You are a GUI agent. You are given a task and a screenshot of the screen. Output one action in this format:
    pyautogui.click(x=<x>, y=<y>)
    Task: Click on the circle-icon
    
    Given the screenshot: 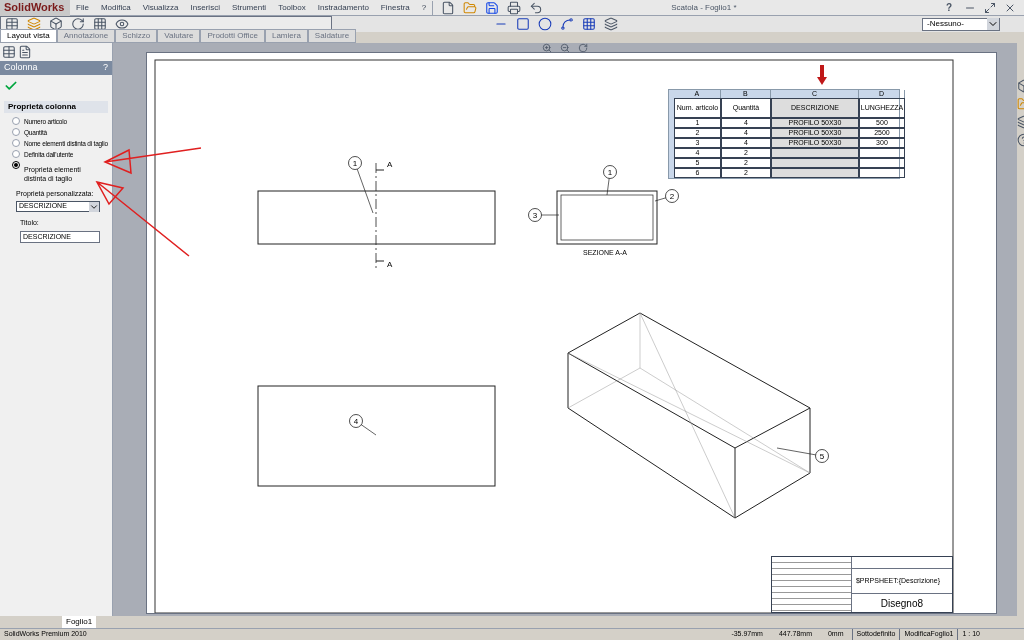 What is the action you would take?
    pyautogui.click(x=545, y=24)
    